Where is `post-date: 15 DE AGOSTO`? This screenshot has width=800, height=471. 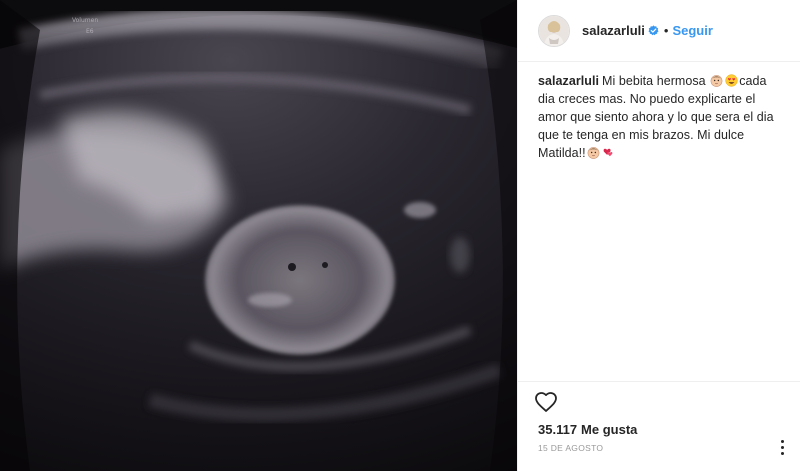 post-date: 15 DE AGOSTO is located at coordinates (661, 448).